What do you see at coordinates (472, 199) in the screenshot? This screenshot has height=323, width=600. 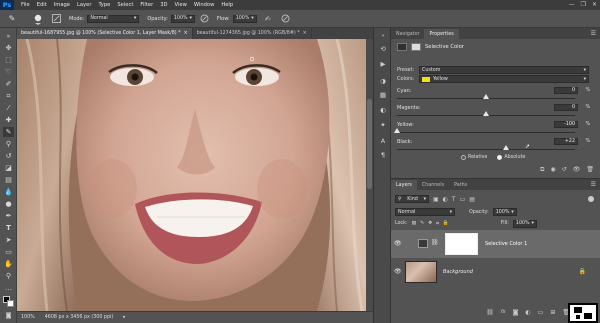 I see `smart-object-filter-icon: ▤` at bounding box center [472, 199].